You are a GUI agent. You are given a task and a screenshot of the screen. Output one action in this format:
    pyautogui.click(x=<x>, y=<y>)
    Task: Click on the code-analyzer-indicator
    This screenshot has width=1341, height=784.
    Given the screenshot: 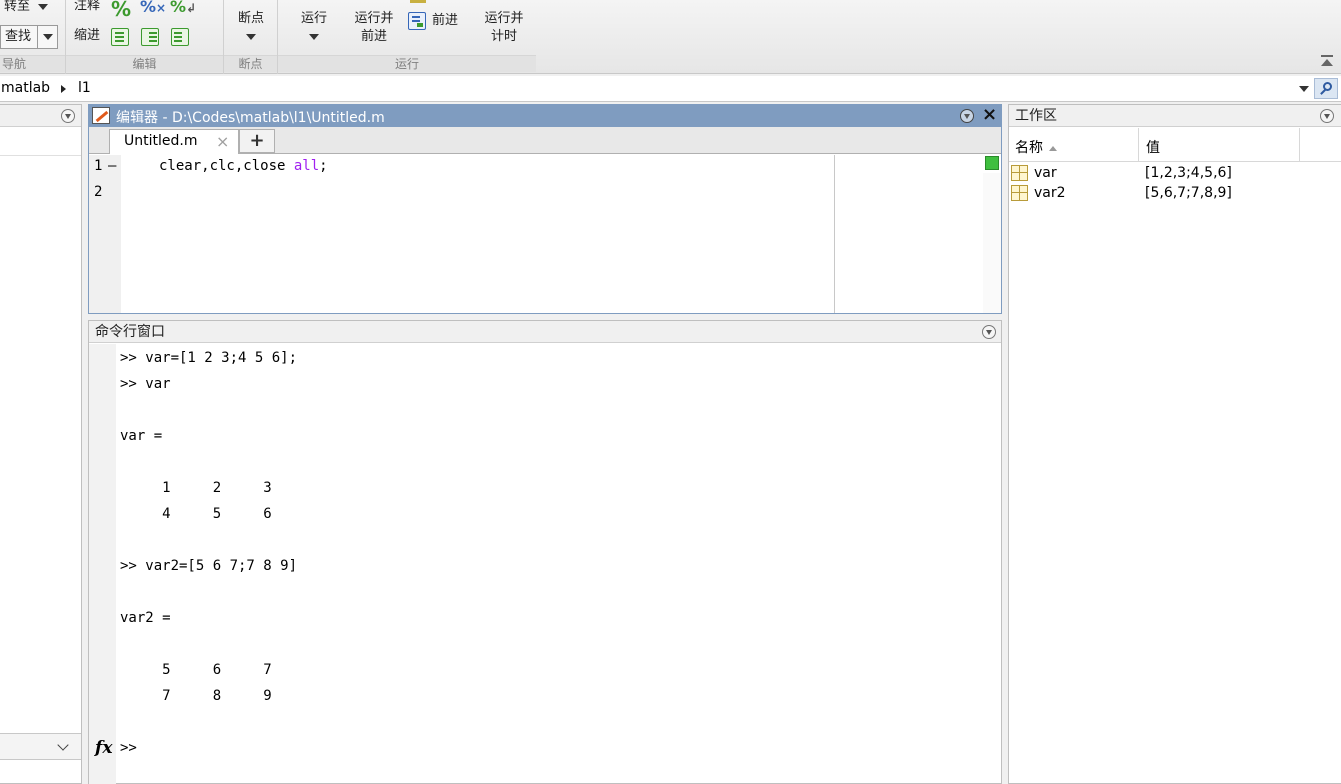 What is the action you would take?
    pyautogui.click(x=992, y=163)
    